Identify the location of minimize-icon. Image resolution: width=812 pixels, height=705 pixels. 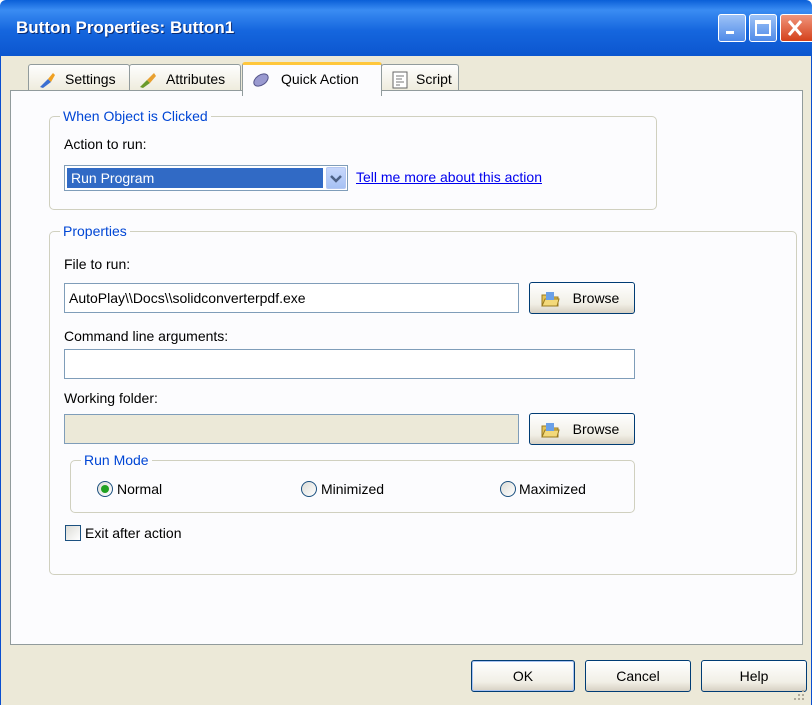
(730, 32).